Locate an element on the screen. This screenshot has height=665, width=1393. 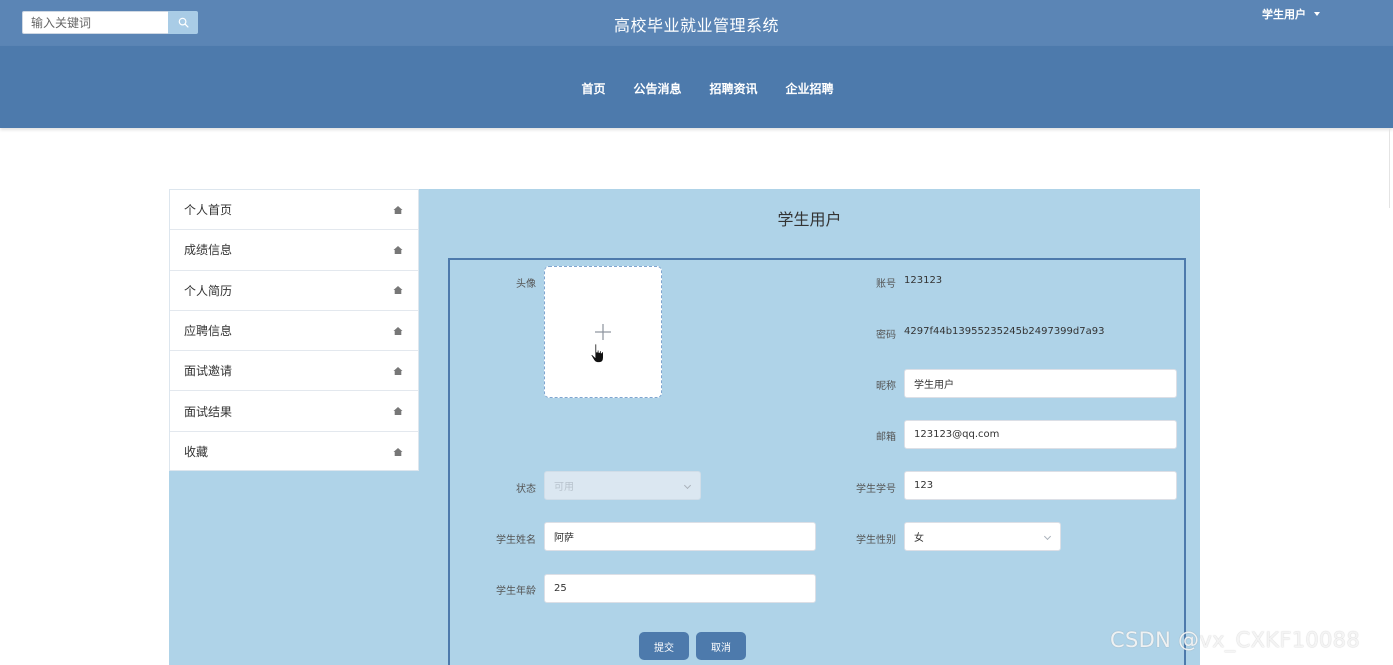
status-select: 可用 is located at coordinates (622, 485).